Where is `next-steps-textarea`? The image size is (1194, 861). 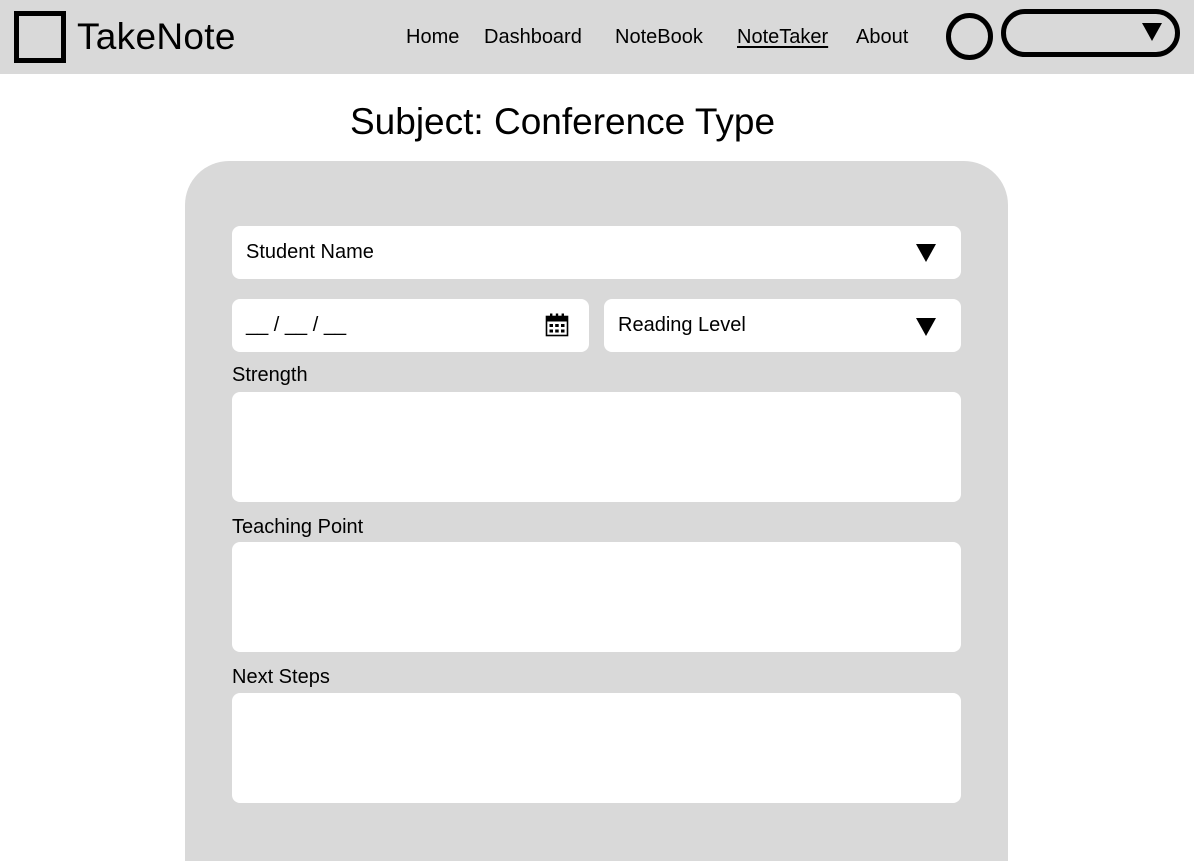 next-steps-textarea is located at coordinates (596, 748).